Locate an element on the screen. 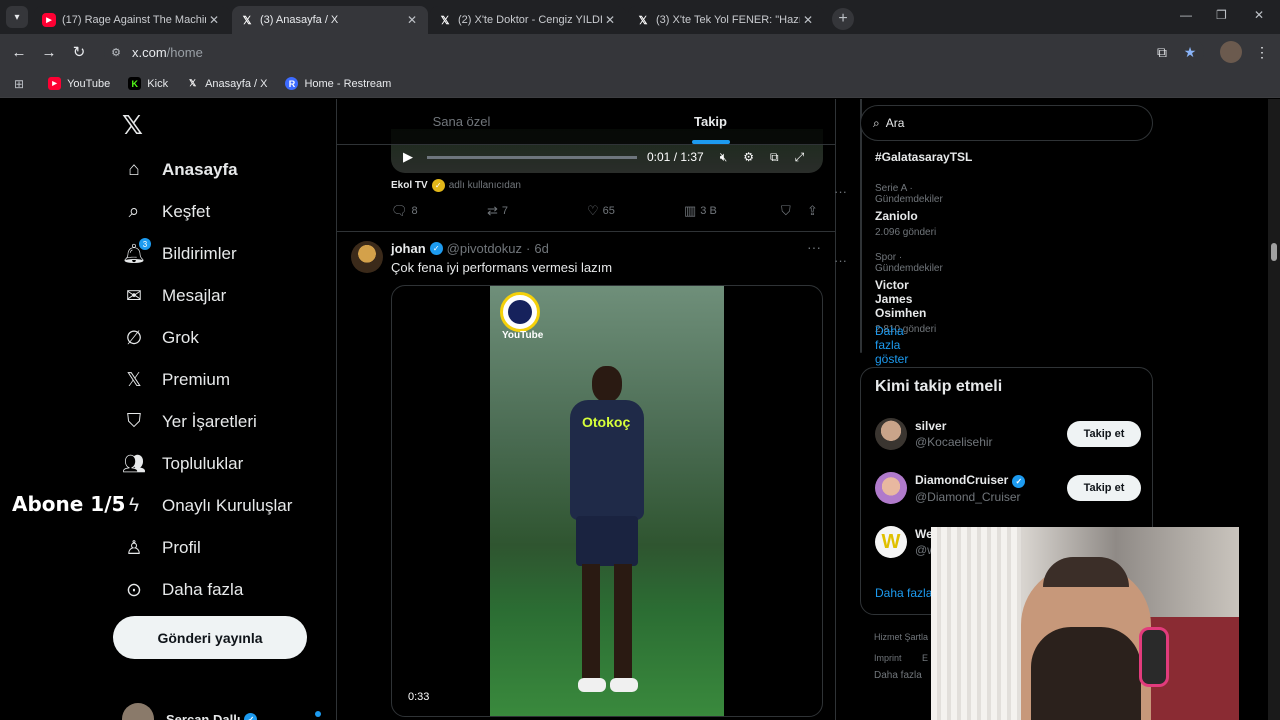  back-arrow-icon: ← is located at coordinates (19, 52).